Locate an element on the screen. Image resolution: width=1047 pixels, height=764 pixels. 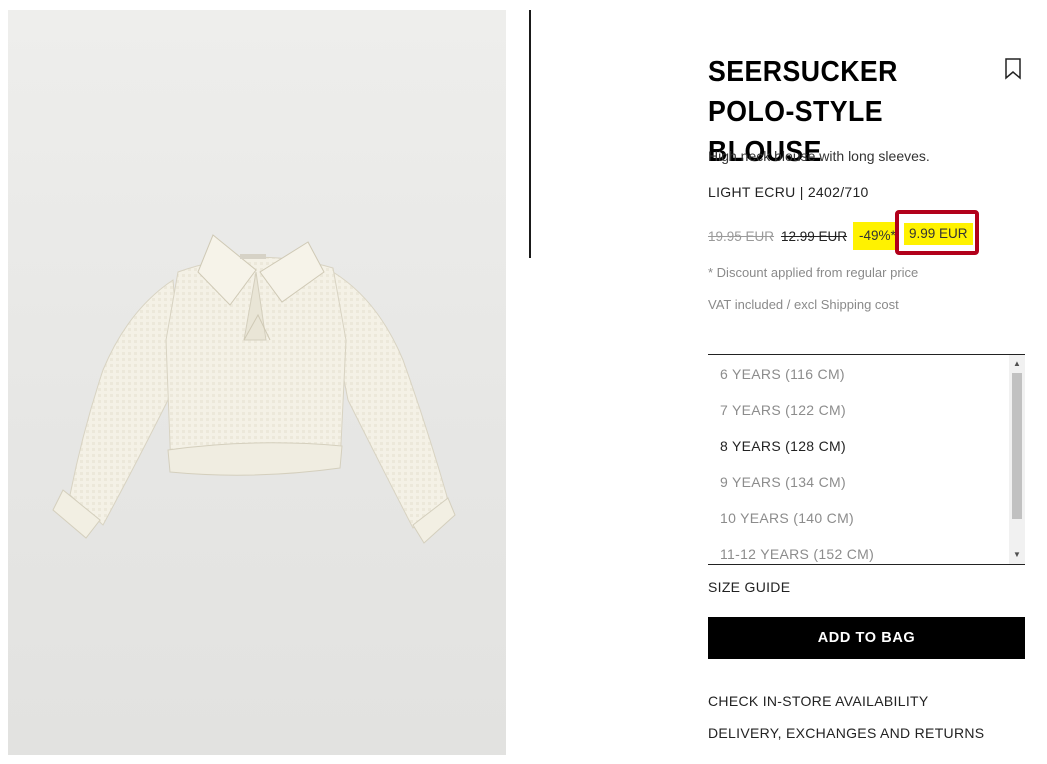
size-guide-link: SIZE GUIDE is located at coordinates (749, 587).